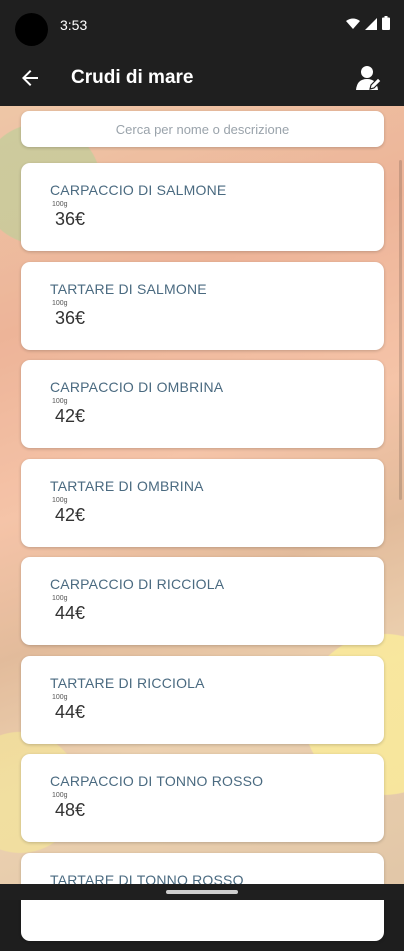 This screenshot has height=951, width=404. I want to click on menu-item-card: CARPACCIO DI RICCIOLA 100g 44€, so click(202, 601).